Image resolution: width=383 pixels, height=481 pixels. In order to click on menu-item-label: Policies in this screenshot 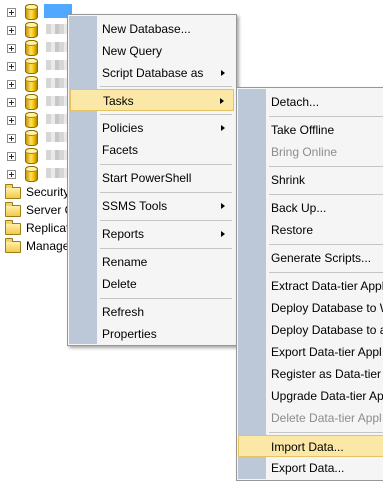, I will do `click(123, 128)`.